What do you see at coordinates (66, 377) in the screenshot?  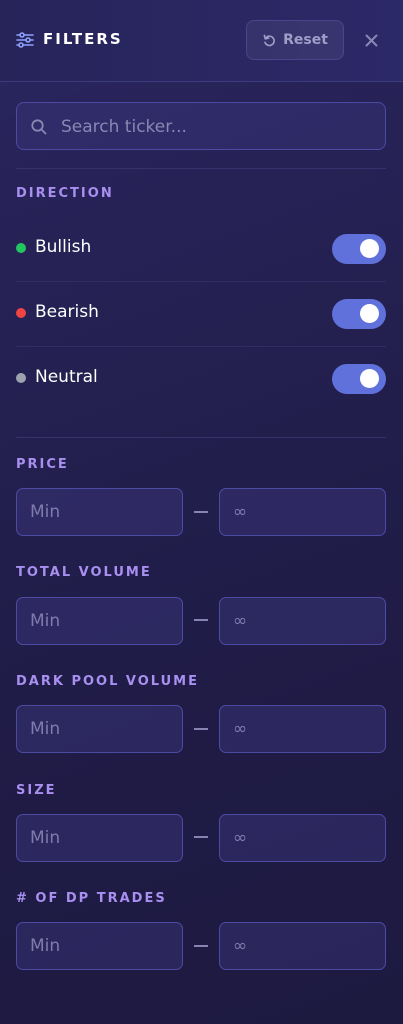 I see `direction-label-neutral: Neutral` at bounding box center [66, 377].